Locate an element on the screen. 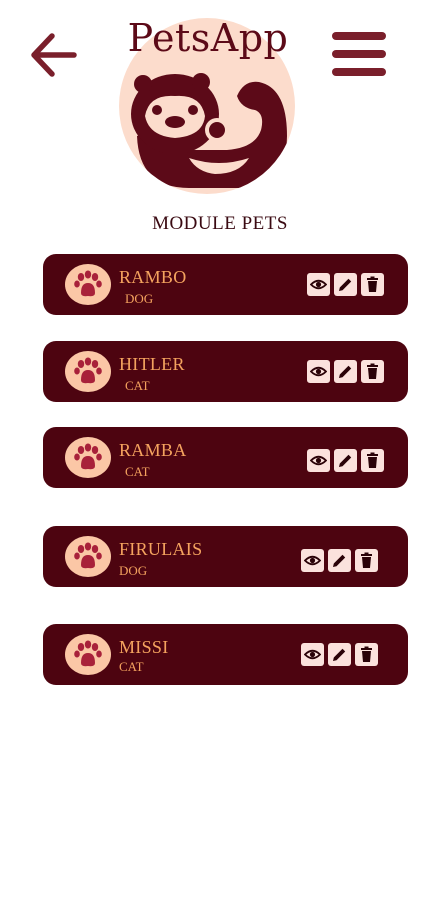 The width and height of the screenshot is (440, 900). pet-card: FIRULAIS DOG is located at coordinates (225, 556).